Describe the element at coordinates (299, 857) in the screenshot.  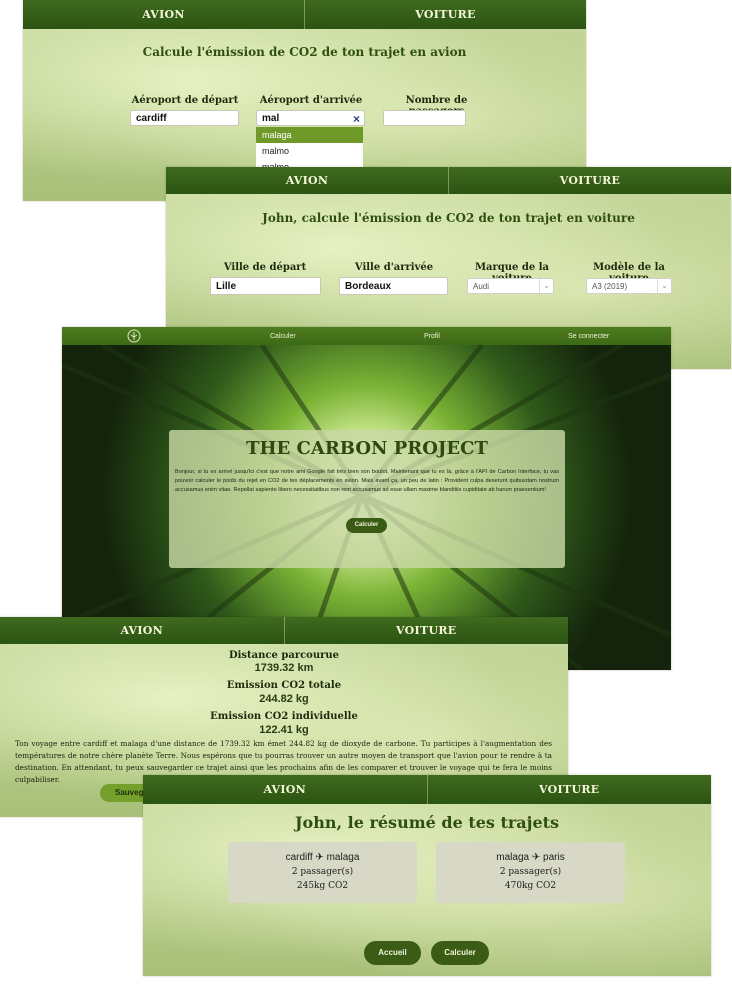
I see `trip-from: cardiff` at that location.